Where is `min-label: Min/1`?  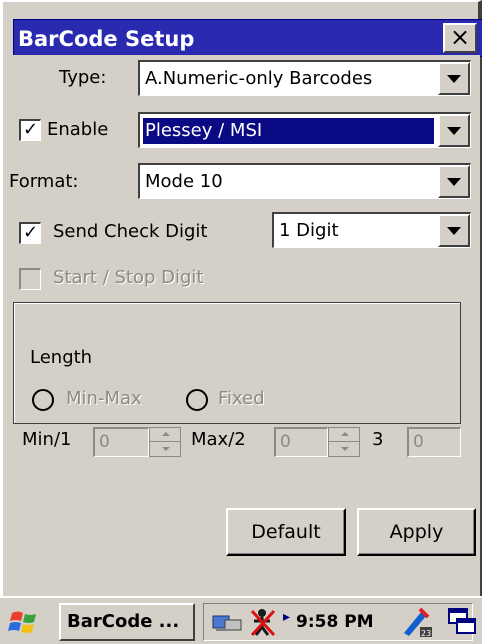 min-label: Min/1 is located at coordinates (47, 439).